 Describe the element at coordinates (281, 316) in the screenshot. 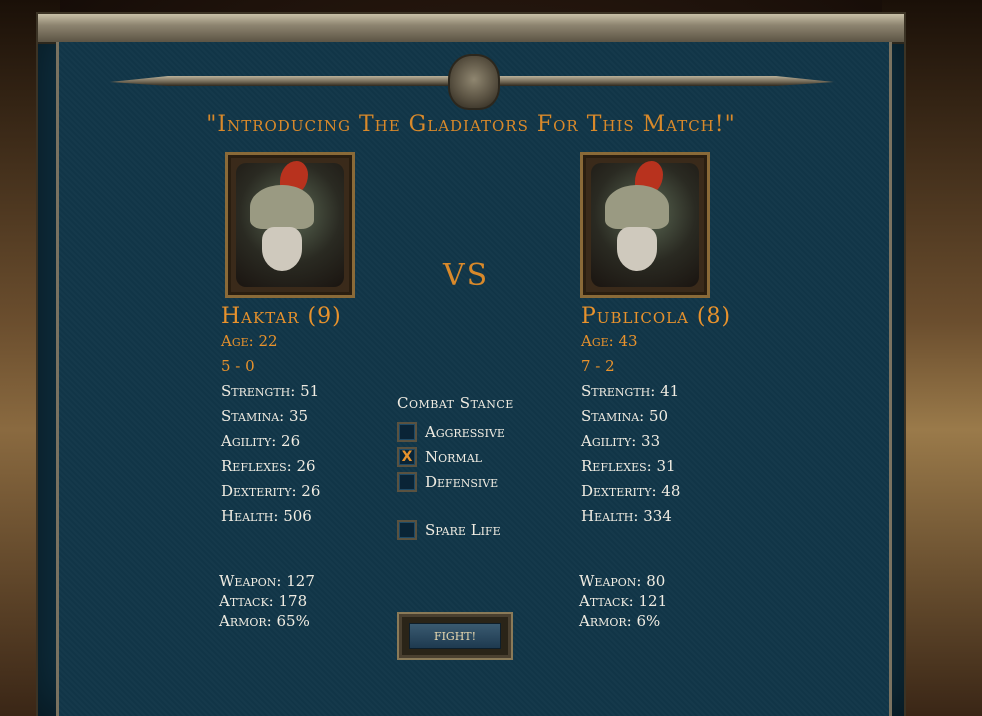

I see `fighter-name: Haktar (9)` at that location.